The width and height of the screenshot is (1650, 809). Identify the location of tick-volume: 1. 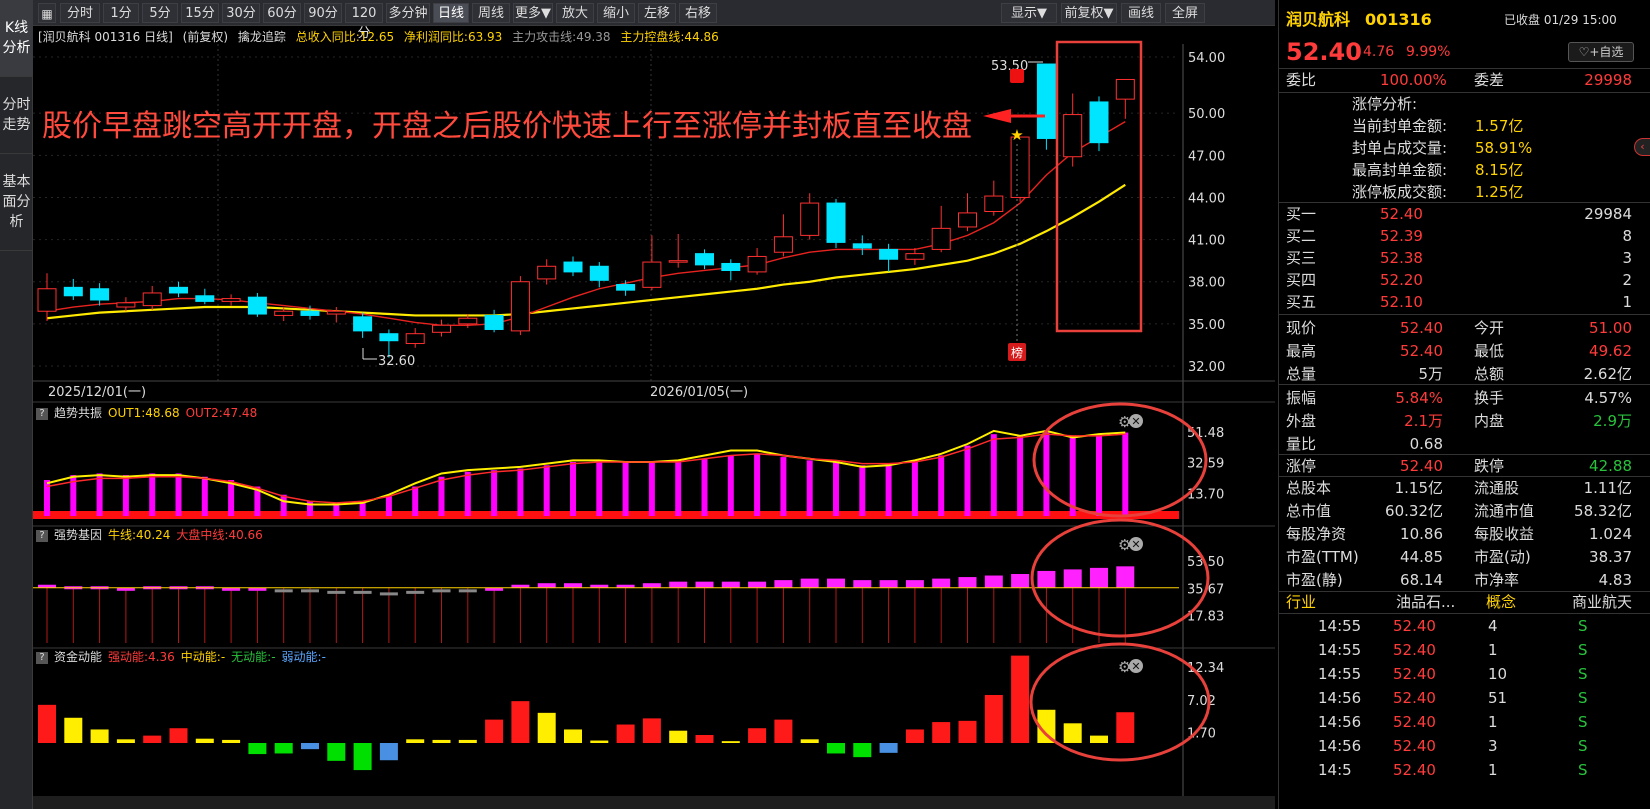
(1493, 650).